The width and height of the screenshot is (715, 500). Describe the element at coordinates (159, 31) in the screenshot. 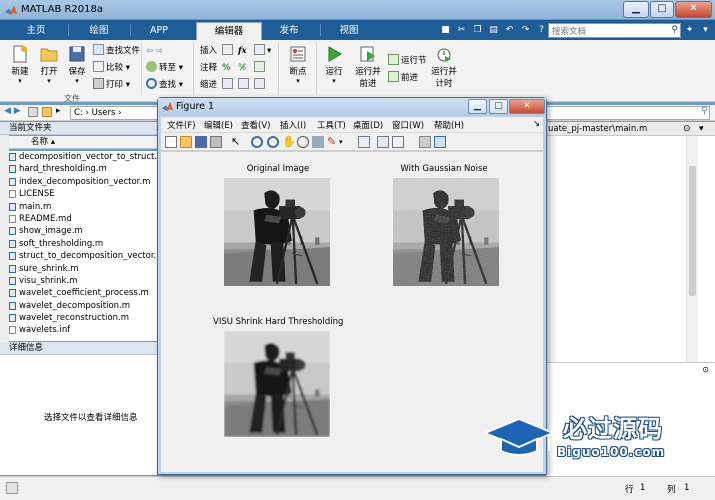

I see `tab-apps: APP` at that location.